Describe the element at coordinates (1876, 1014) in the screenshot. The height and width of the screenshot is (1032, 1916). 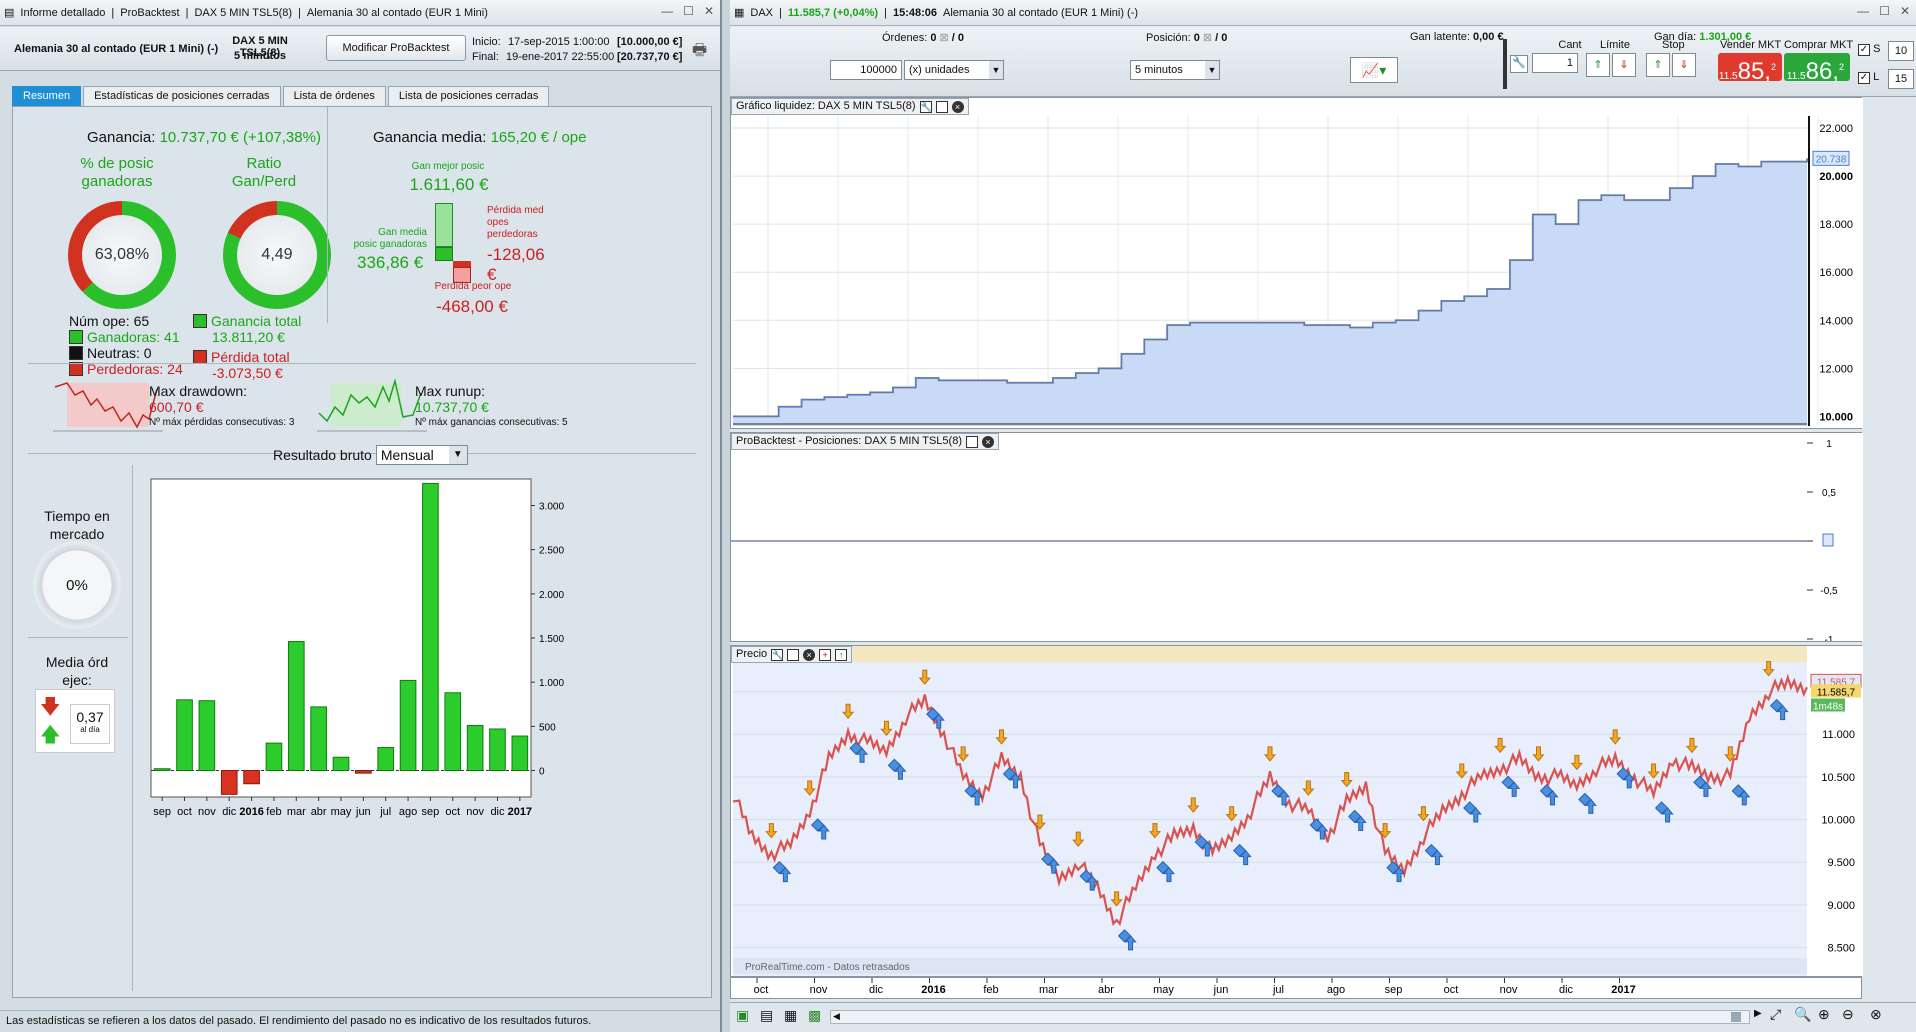
I see `zoom-reset-icon: ⊗` at that location.